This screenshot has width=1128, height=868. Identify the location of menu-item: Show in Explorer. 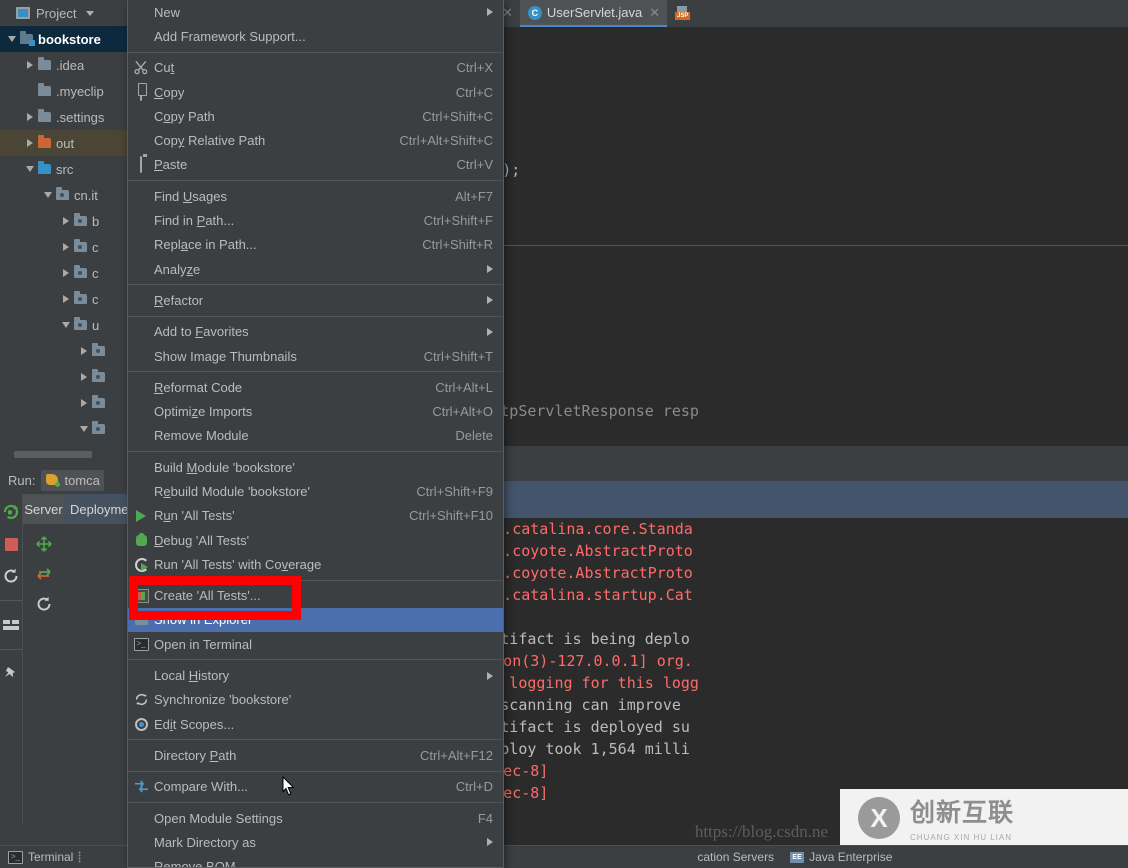
(315, 620).